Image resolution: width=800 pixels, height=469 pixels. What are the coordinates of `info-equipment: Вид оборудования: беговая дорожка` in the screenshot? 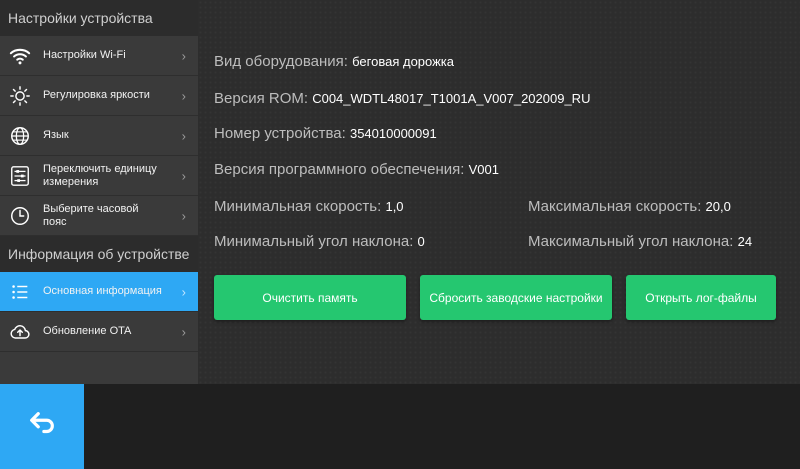 It's located at (334, 61).